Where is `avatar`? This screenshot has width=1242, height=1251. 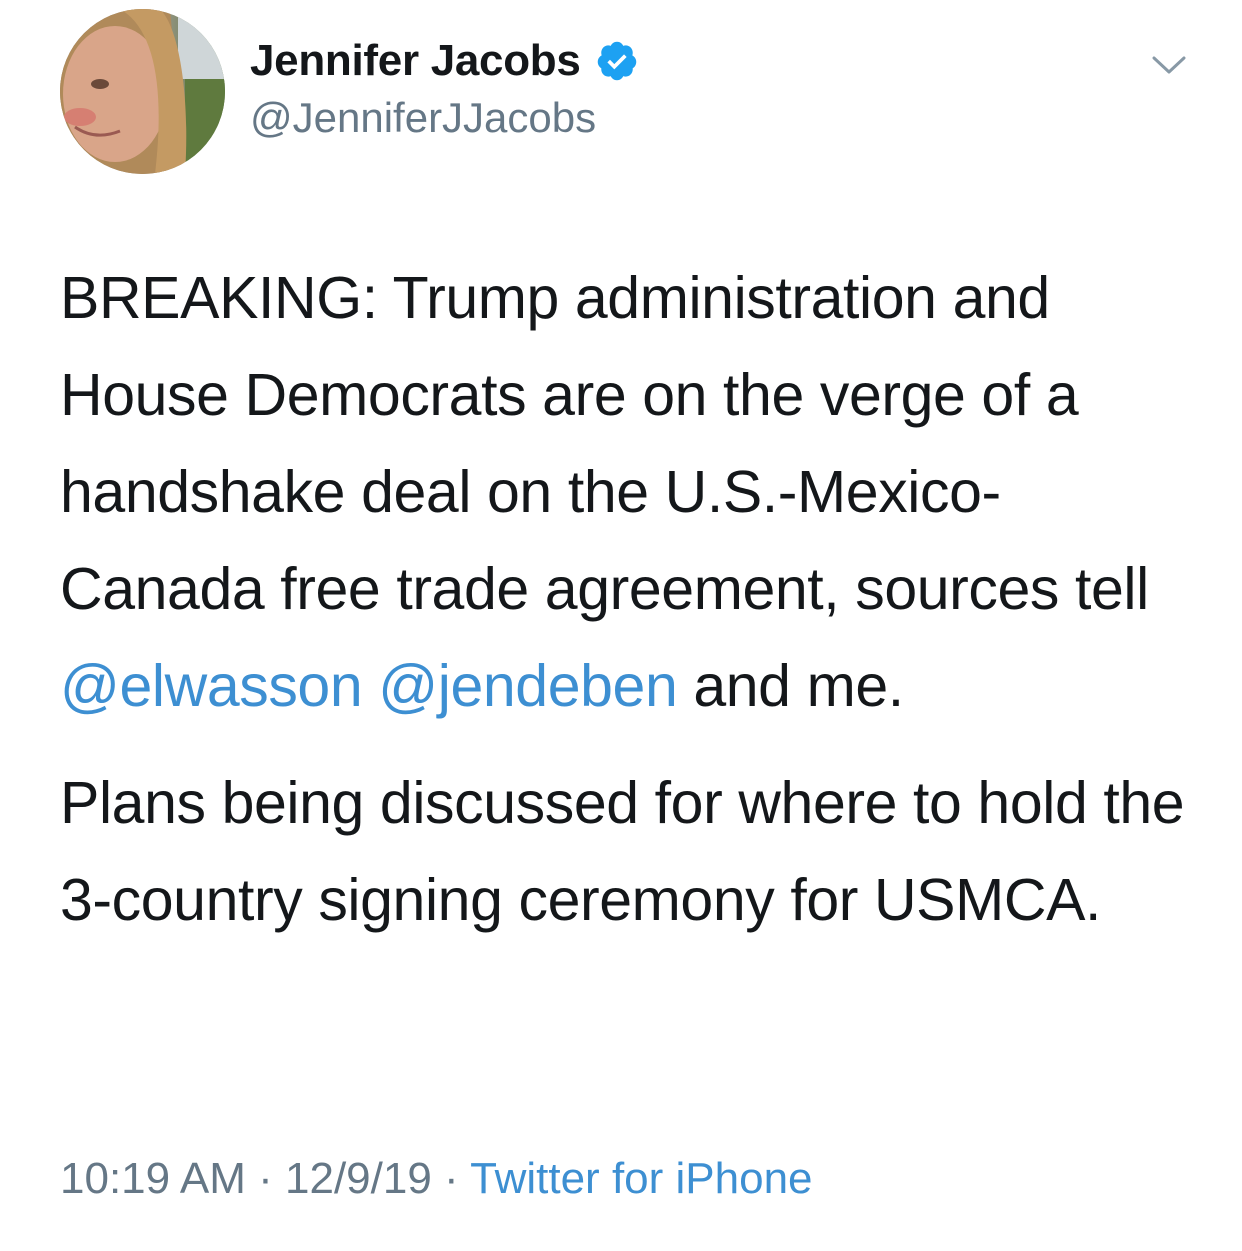 avatar is located at coordinates (142, 91).